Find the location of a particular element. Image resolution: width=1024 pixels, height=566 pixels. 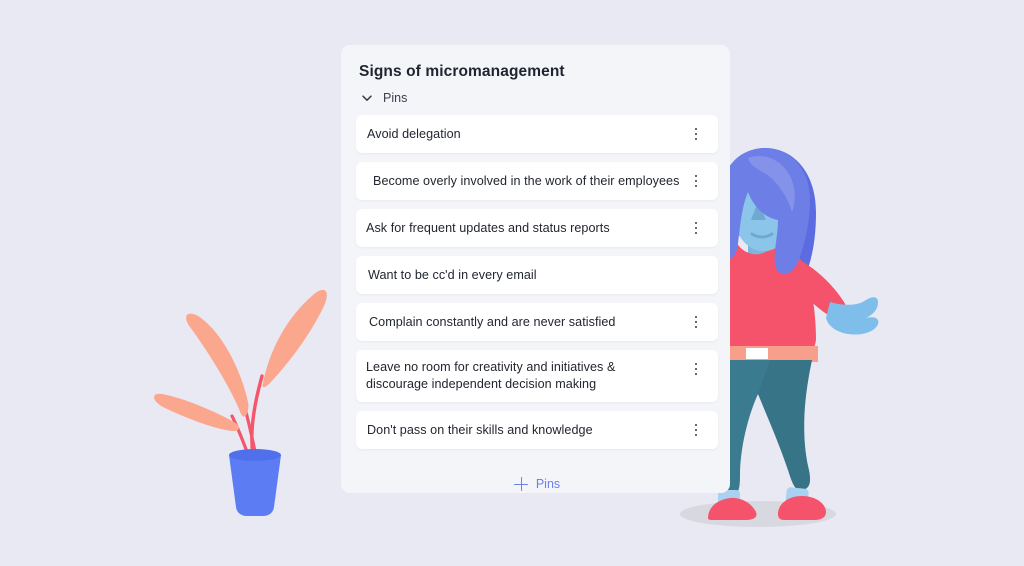

hair-highlight is located at coordinates (771, 184).